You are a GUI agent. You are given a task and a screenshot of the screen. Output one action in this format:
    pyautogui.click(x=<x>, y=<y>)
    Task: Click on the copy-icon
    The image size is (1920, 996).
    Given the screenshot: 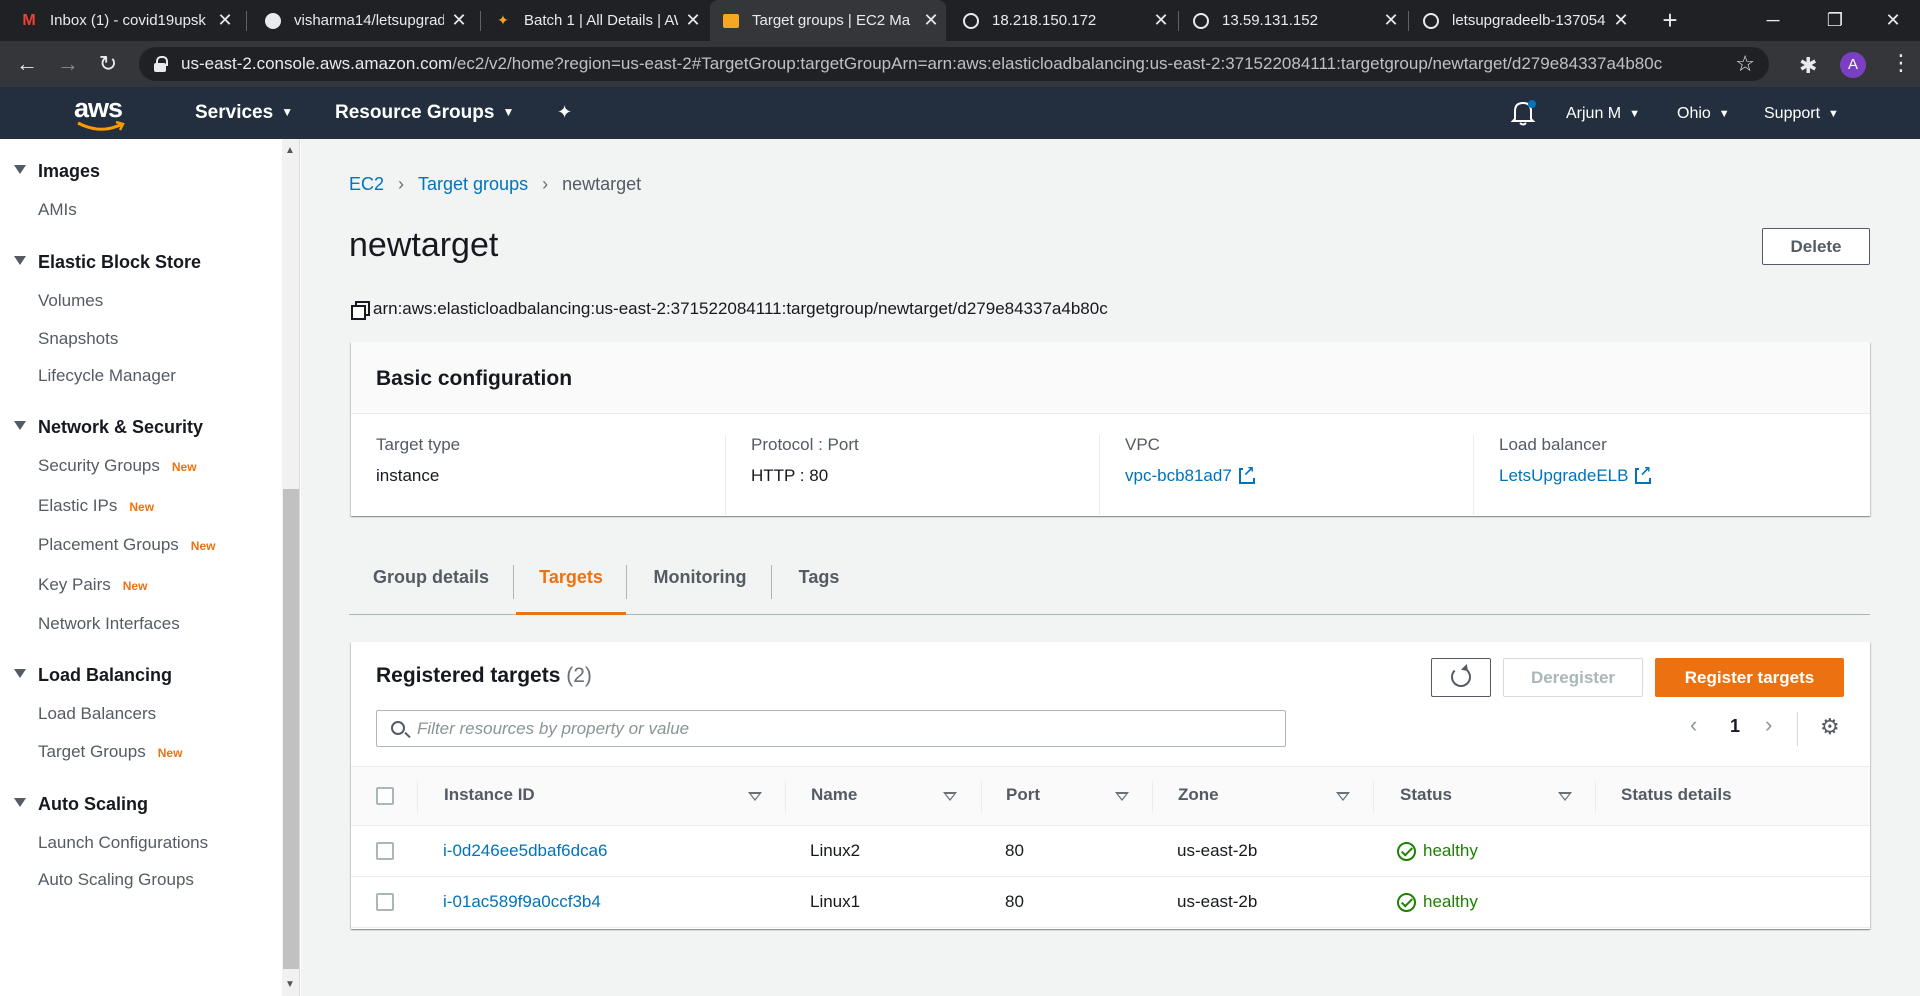 What is the action you would take?
    pyautogui.click(x=360, y=310)
    